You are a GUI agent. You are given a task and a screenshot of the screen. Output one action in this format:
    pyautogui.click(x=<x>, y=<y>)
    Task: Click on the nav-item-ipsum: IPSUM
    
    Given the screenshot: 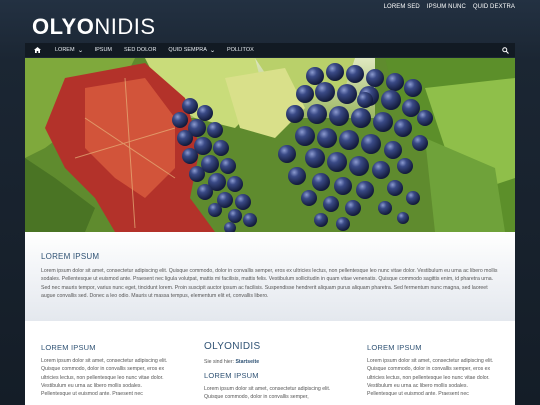 What is the action you would take?
    pyautogui.click(x=103, y=50)
    